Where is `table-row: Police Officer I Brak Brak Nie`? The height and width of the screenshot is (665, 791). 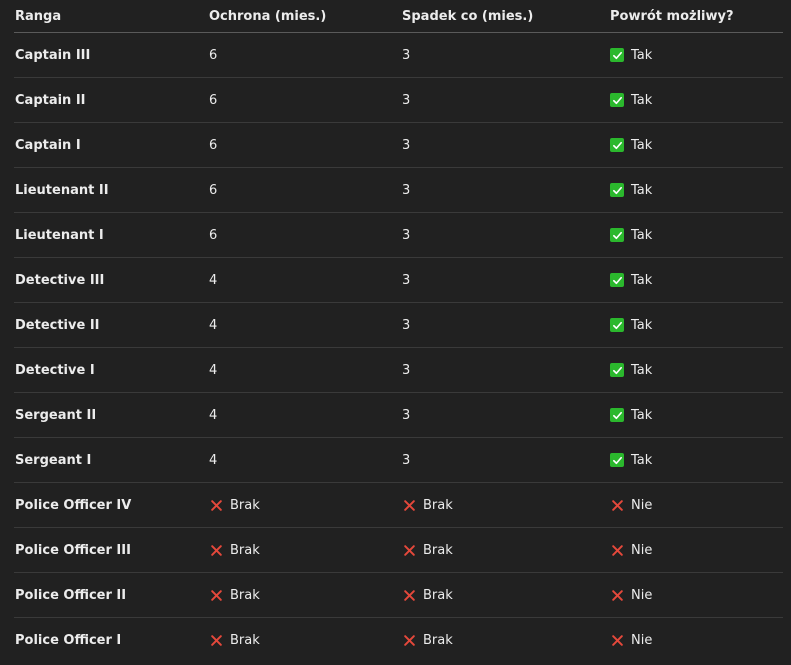
table-row: Police Officer I Brak Brak Nie is located at coordinates (398, 640).